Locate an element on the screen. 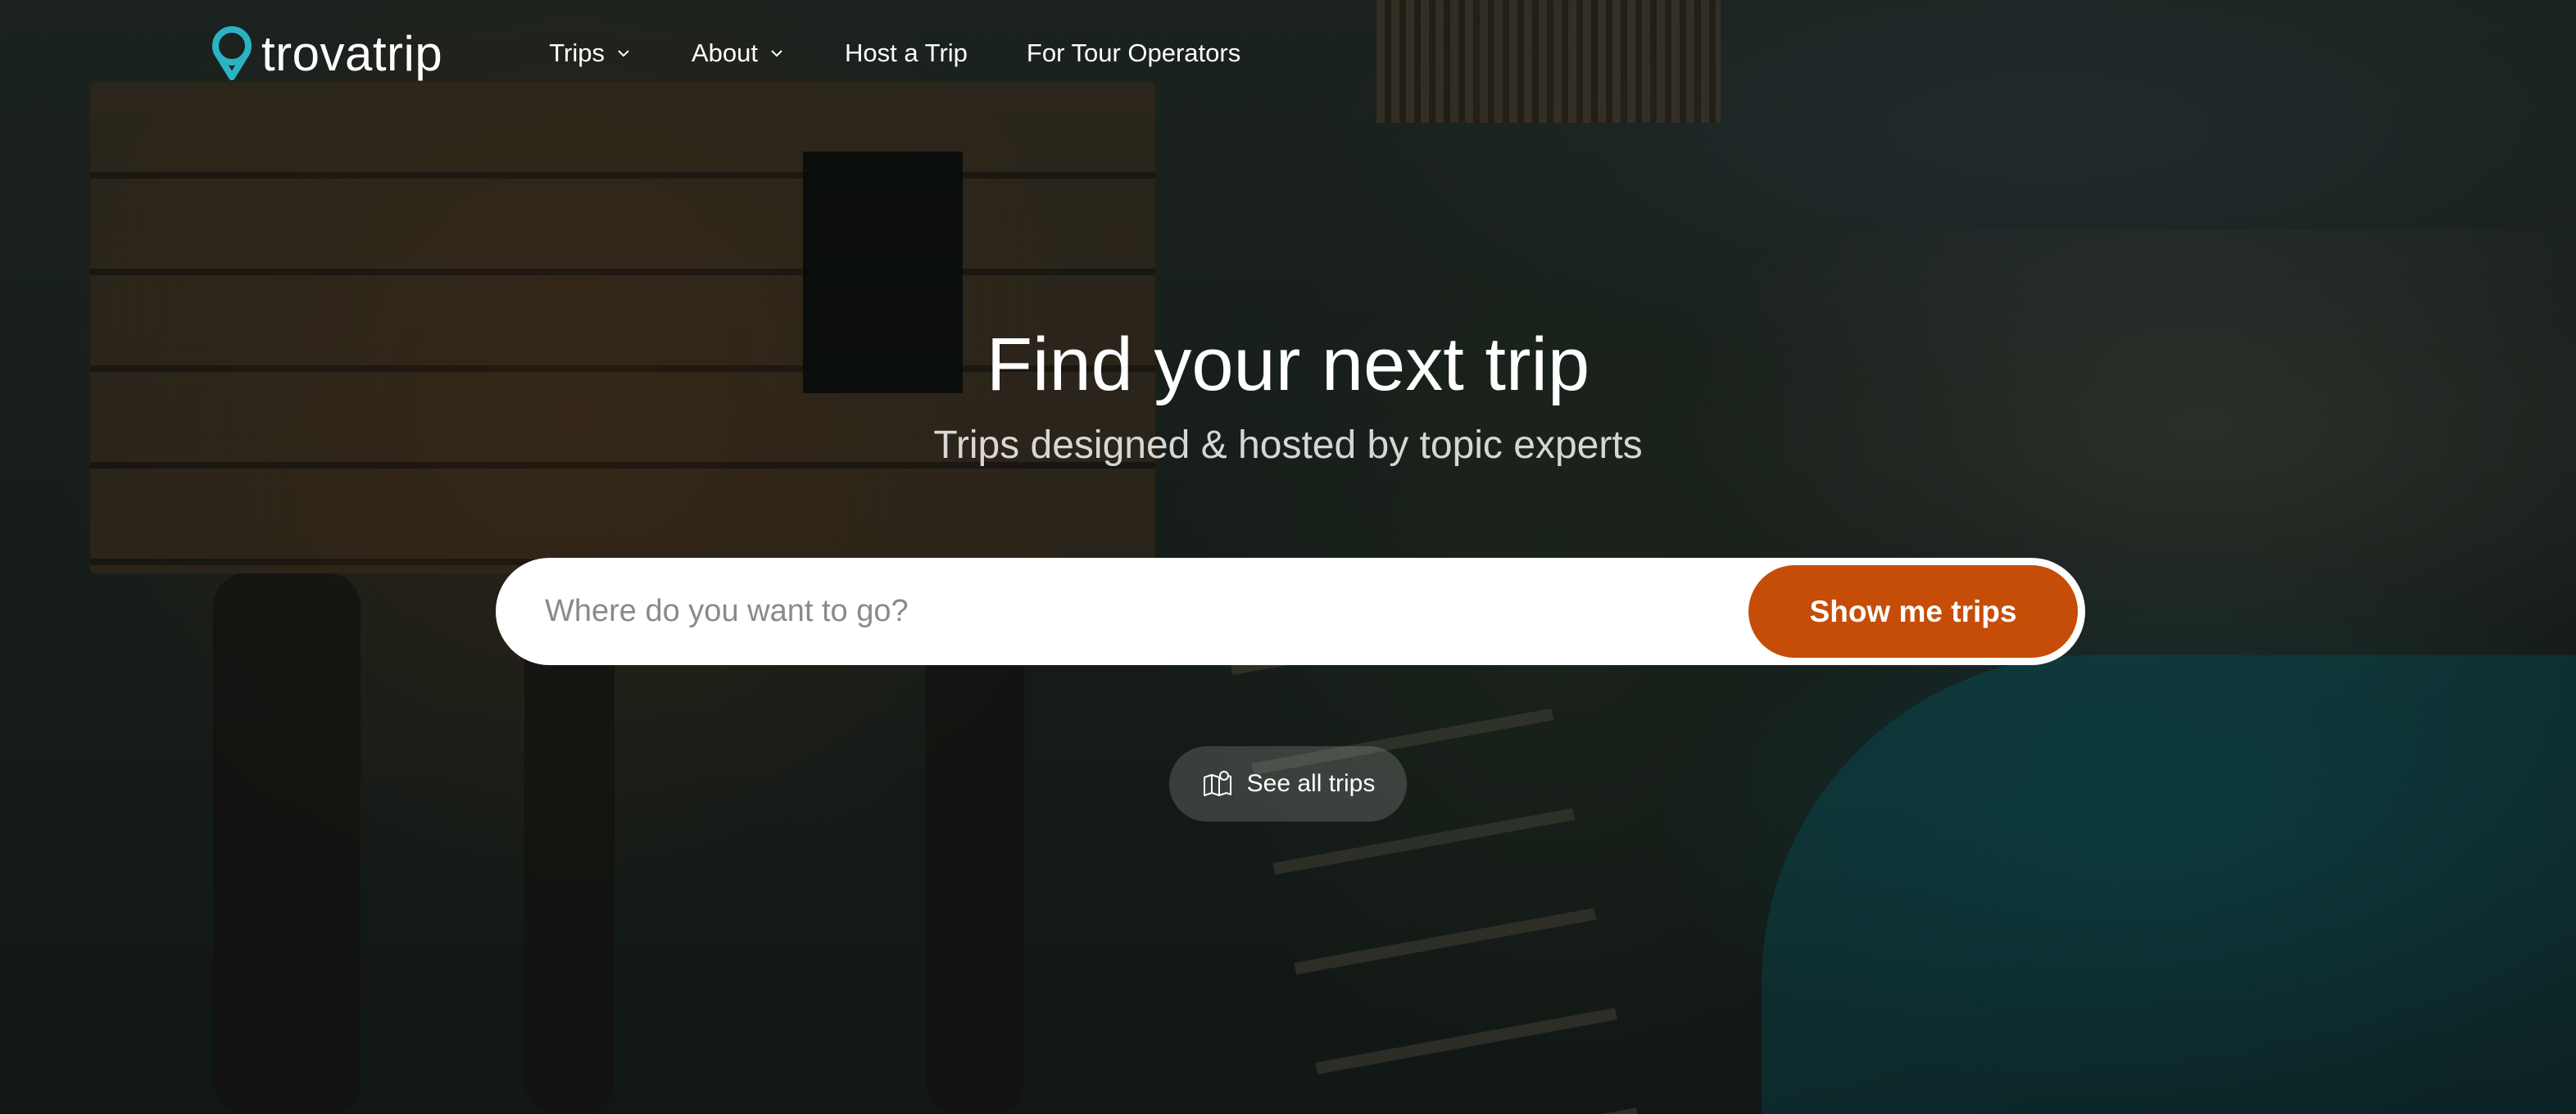 The image size is (2576, 1114). nav-item-about: About is located at coordinates (739, 53).